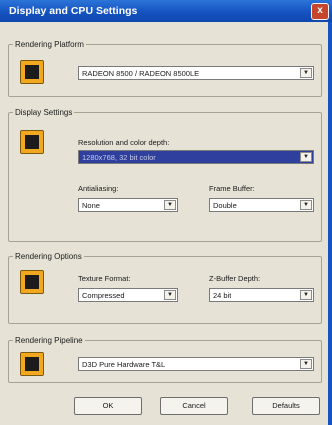 Image resolution: width=332 pixels, height=425 pixels. What do you see at coordinates (196, 364) in the screenshot?
I see `rendering-pipeline-select: D3D Pure Hardware T&L ▼` at bounding box center [196, 364].